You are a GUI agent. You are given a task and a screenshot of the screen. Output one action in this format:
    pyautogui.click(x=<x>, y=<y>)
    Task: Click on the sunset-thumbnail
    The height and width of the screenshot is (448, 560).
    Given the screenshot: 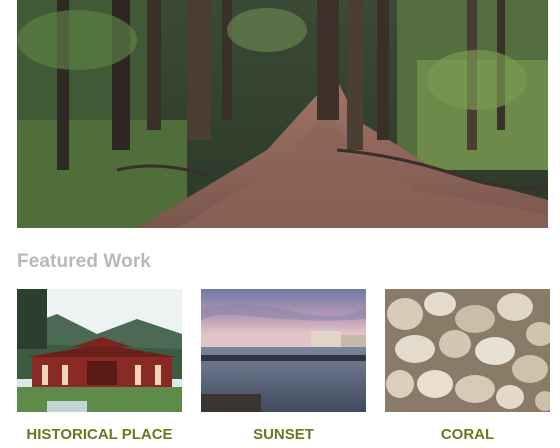 What is the action you would take?
    pyautogui.click(x=283, y=350)
    